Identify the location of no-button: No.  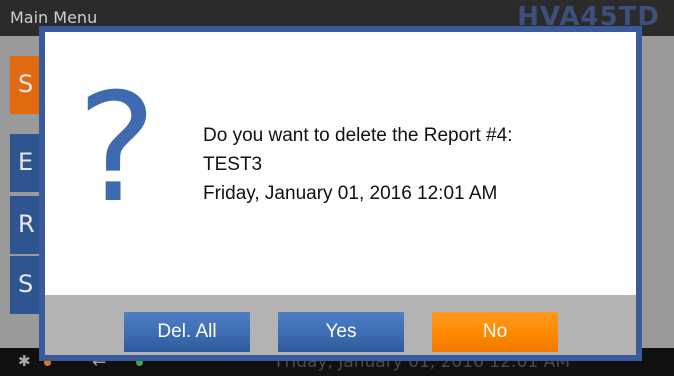
(495, 332).